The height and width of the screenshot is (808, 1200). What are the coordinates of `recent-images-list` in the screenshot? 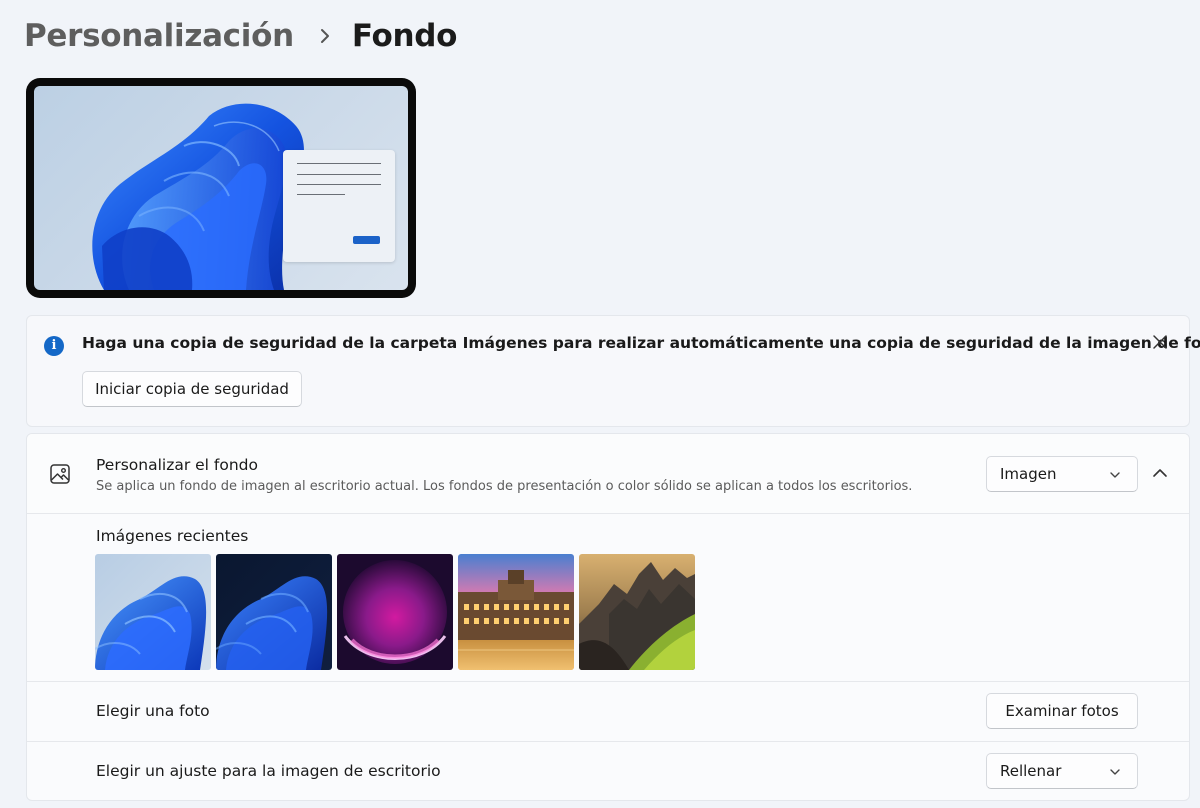 It's located at (395, 612).